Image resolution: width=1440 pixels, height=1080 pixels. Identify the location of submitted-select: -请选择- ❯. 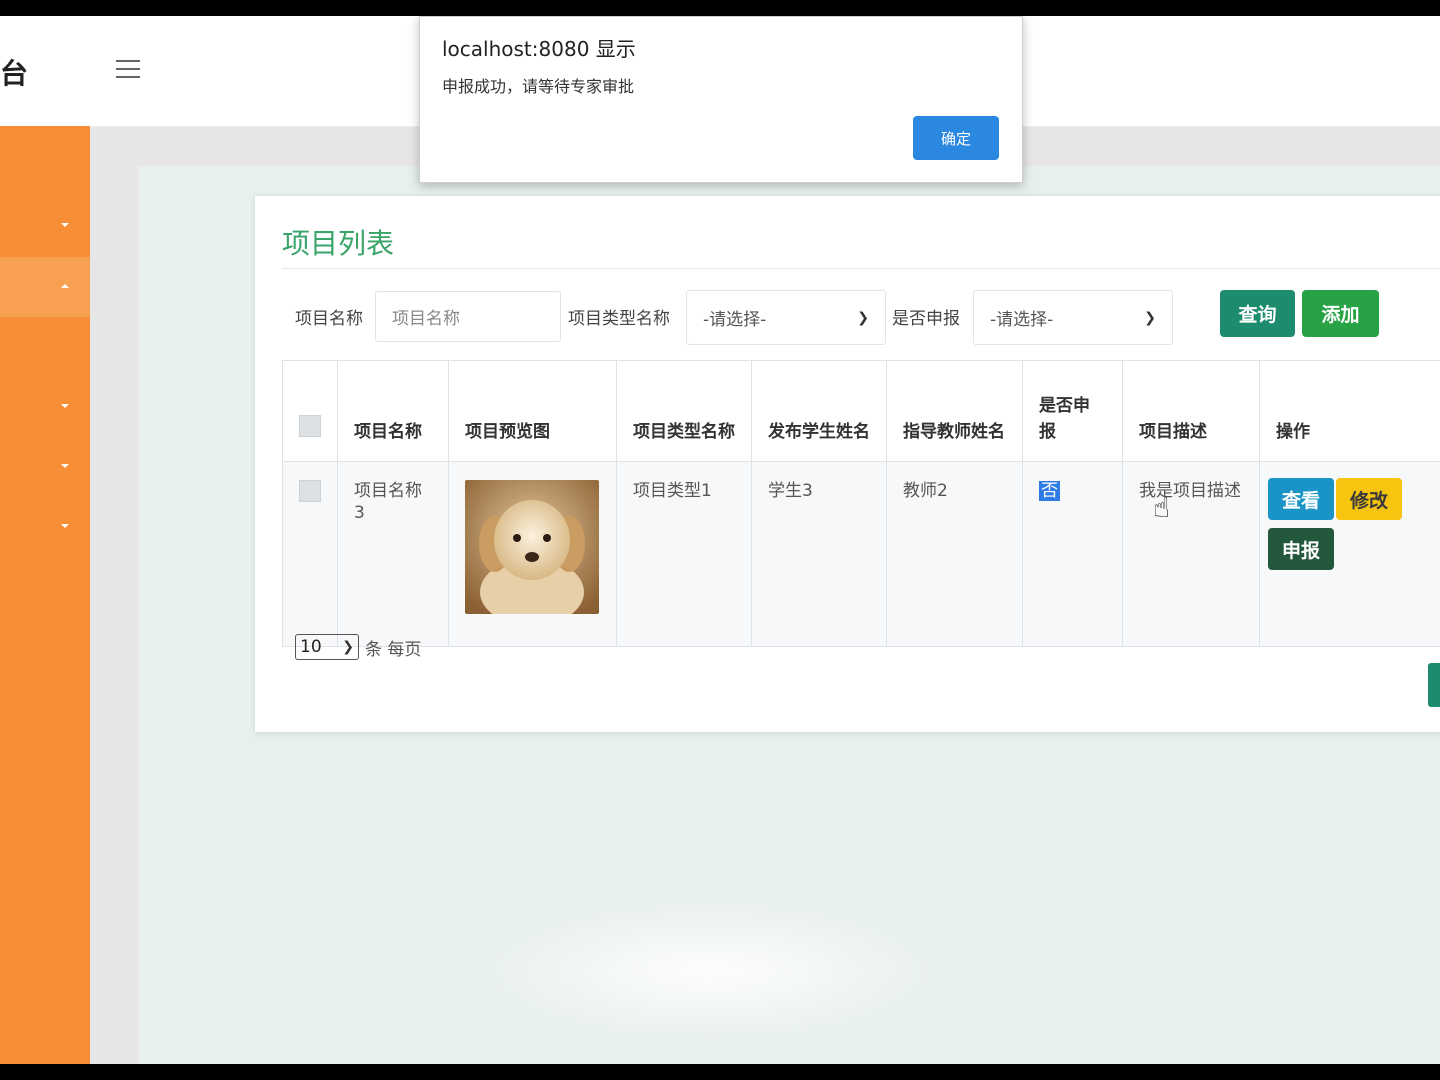
(1073, 317).